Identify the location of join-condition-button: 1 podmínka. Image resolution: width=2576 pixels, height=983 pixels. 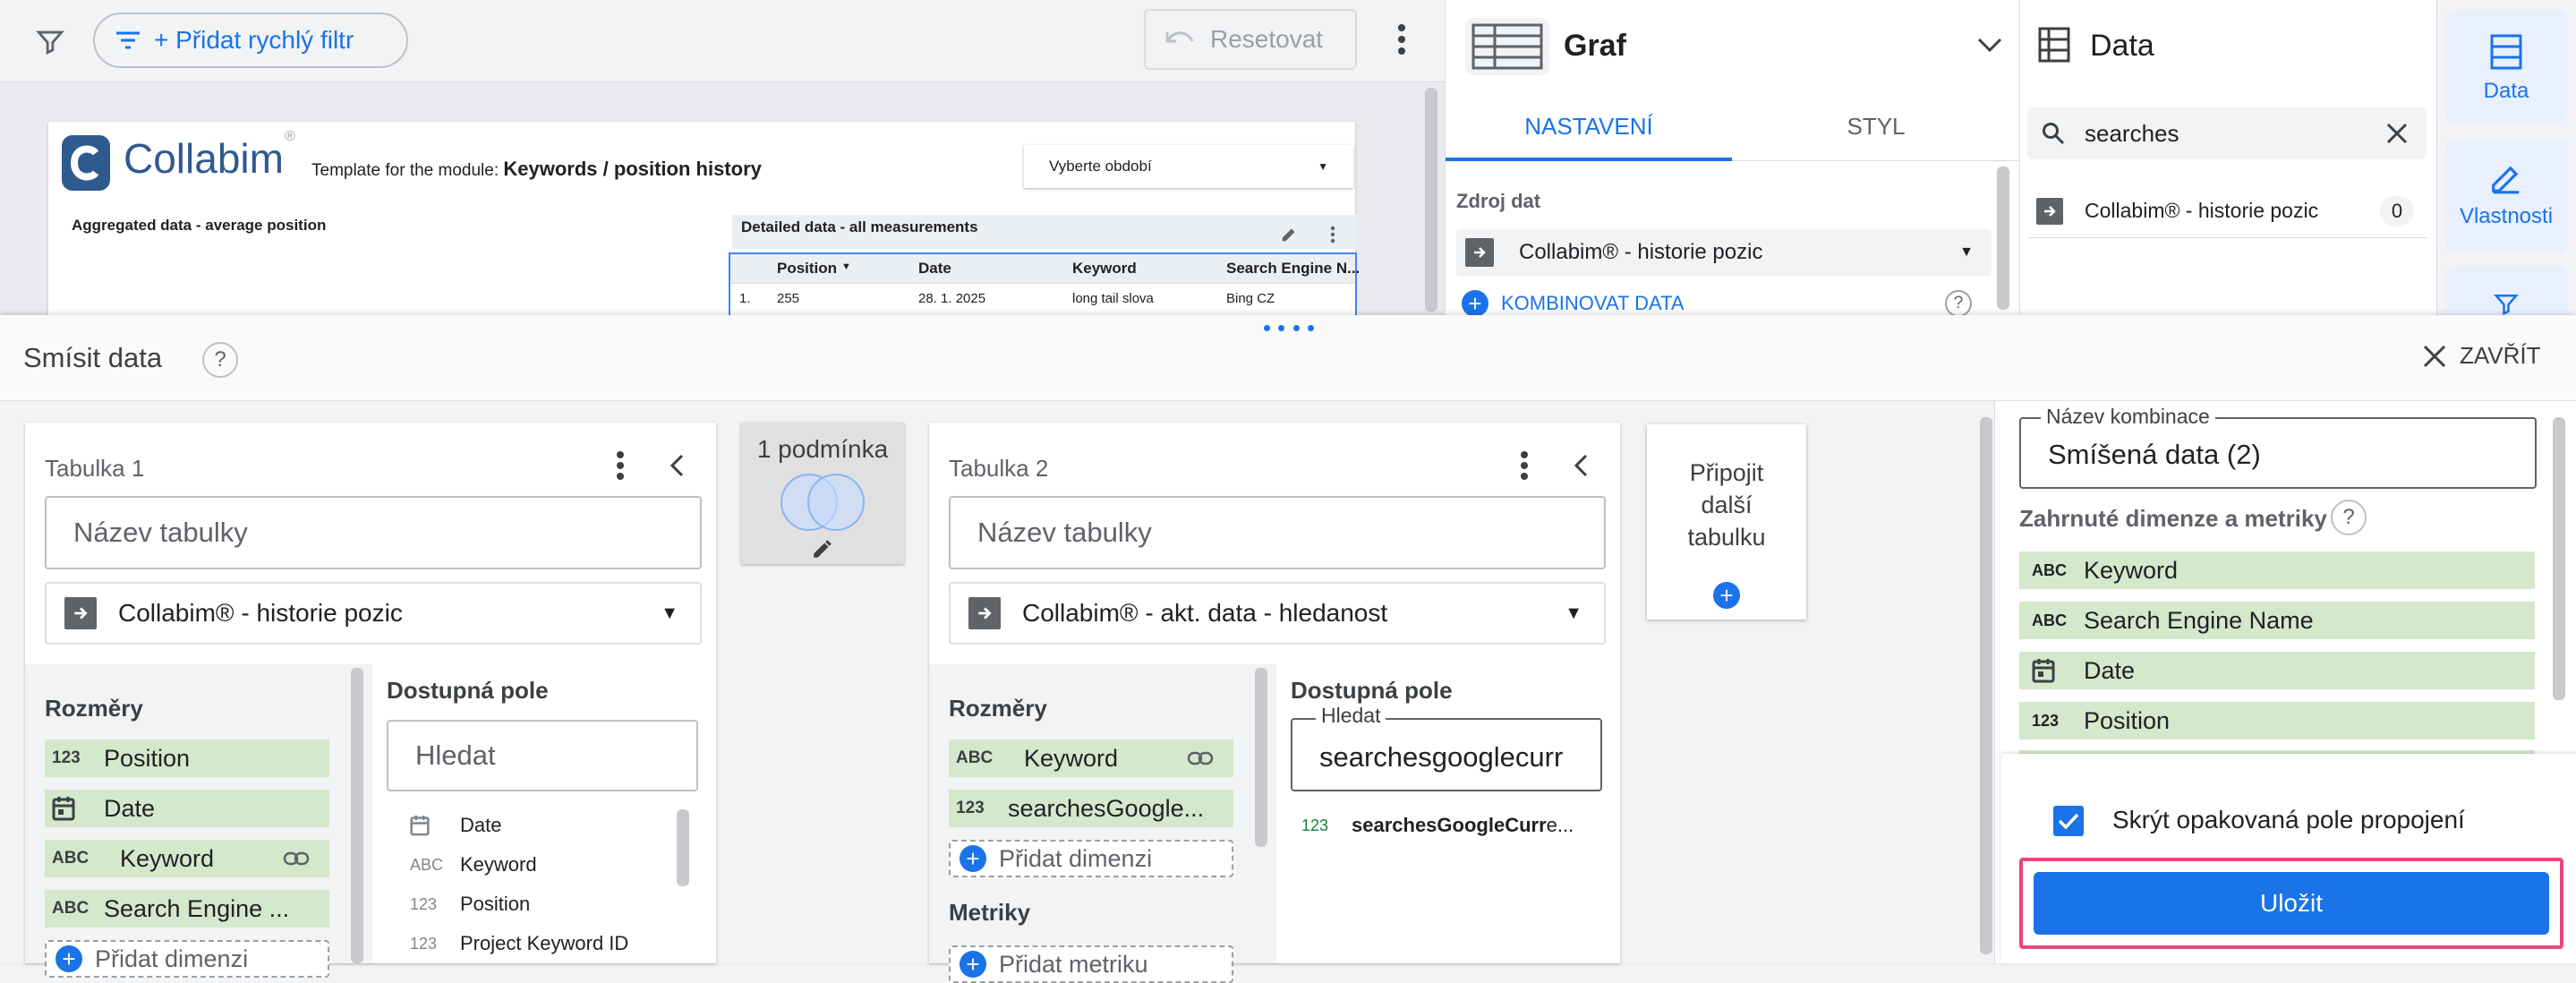
(822, 493).